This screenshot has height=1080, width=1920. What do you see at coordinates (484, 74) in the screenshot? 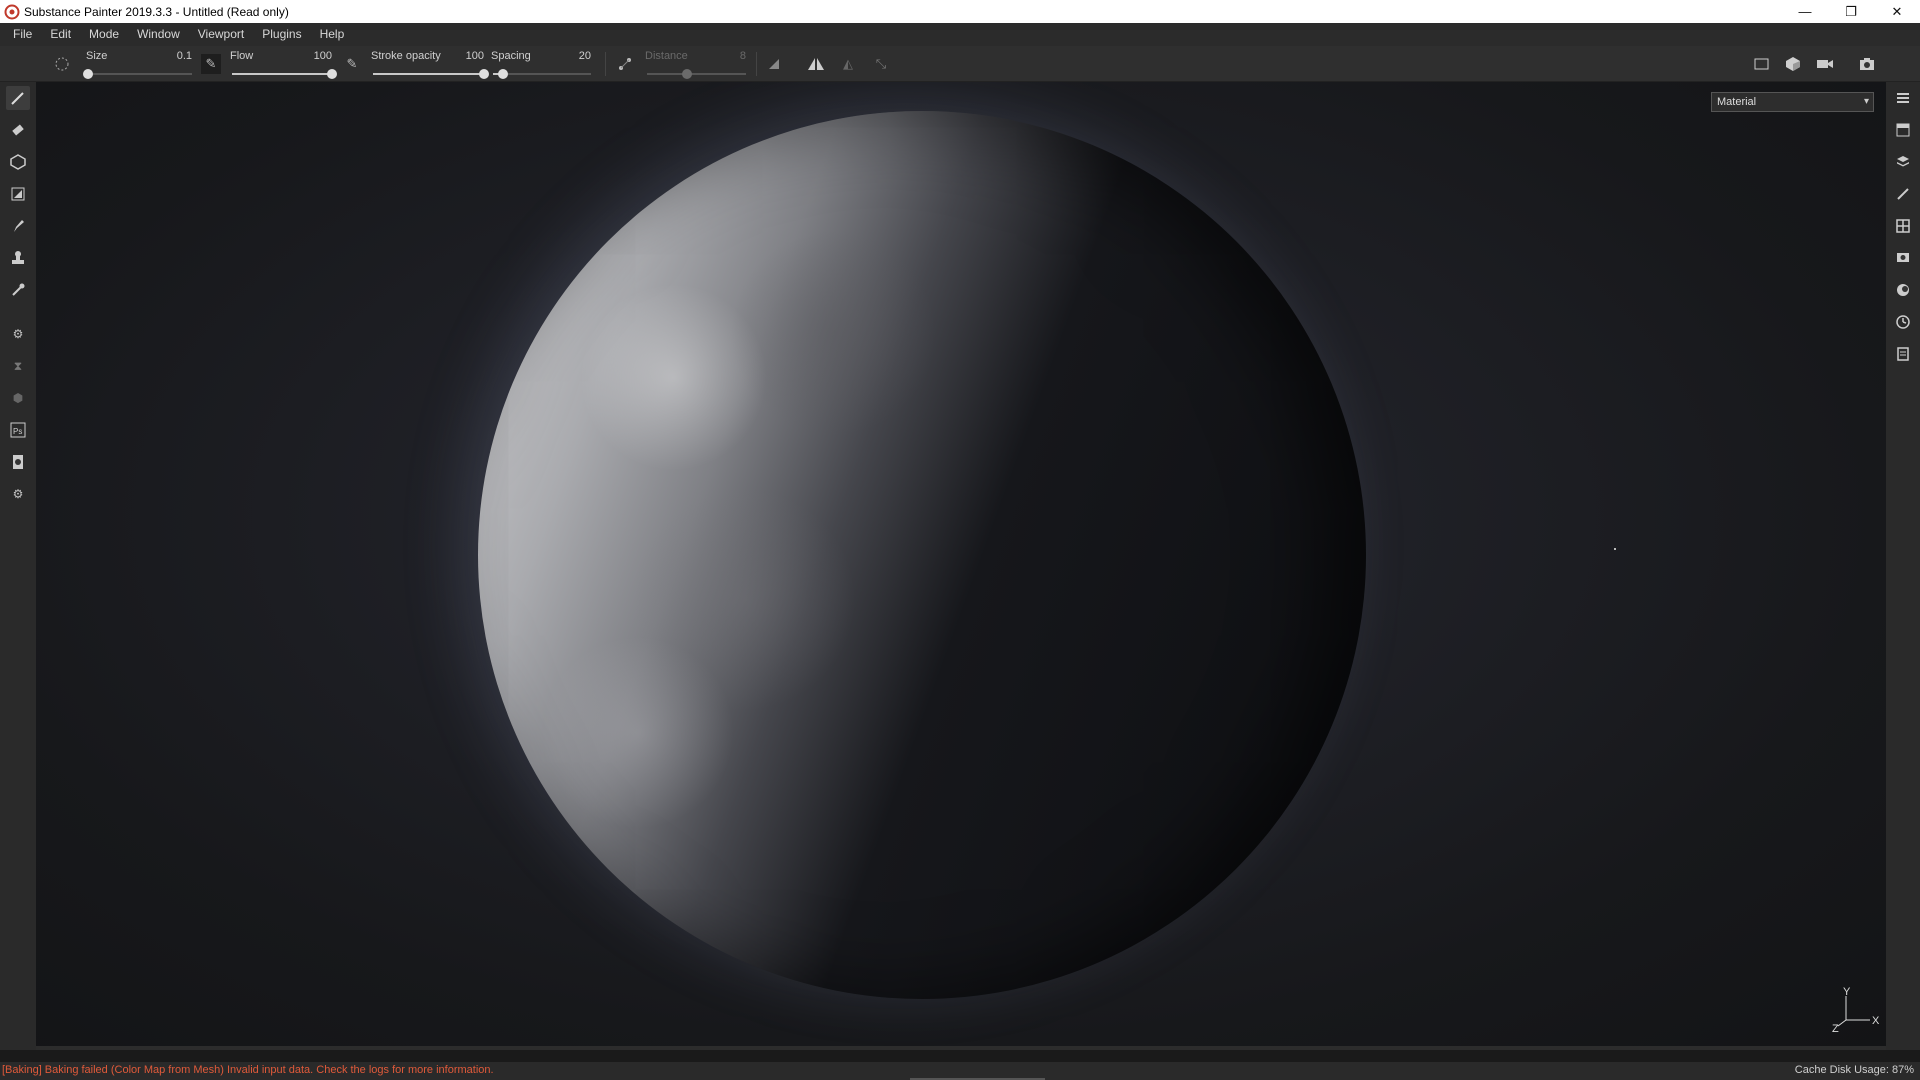
I see `stroke-opacity-knob` at bounding box center [484, 74].